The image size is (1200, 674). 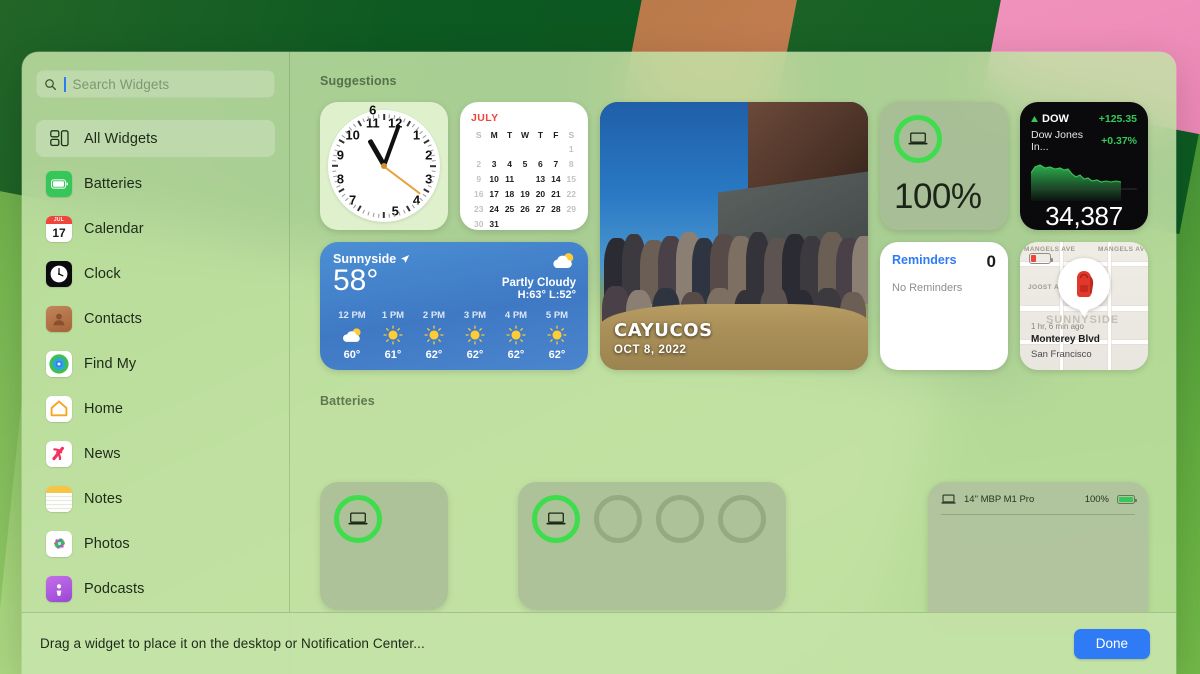 I want to click on sidebar-item-label: Notes, so click(x=103, y=498).